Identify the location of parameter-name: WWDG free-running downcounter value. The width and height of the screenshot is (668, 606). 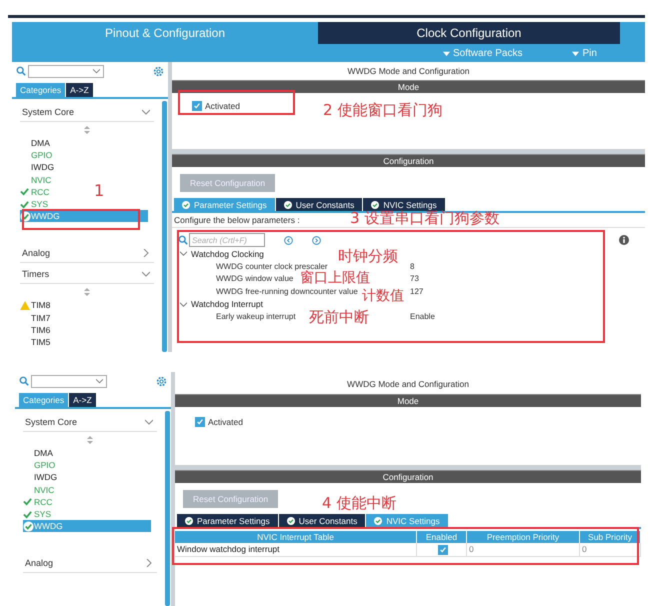
(287, 291).